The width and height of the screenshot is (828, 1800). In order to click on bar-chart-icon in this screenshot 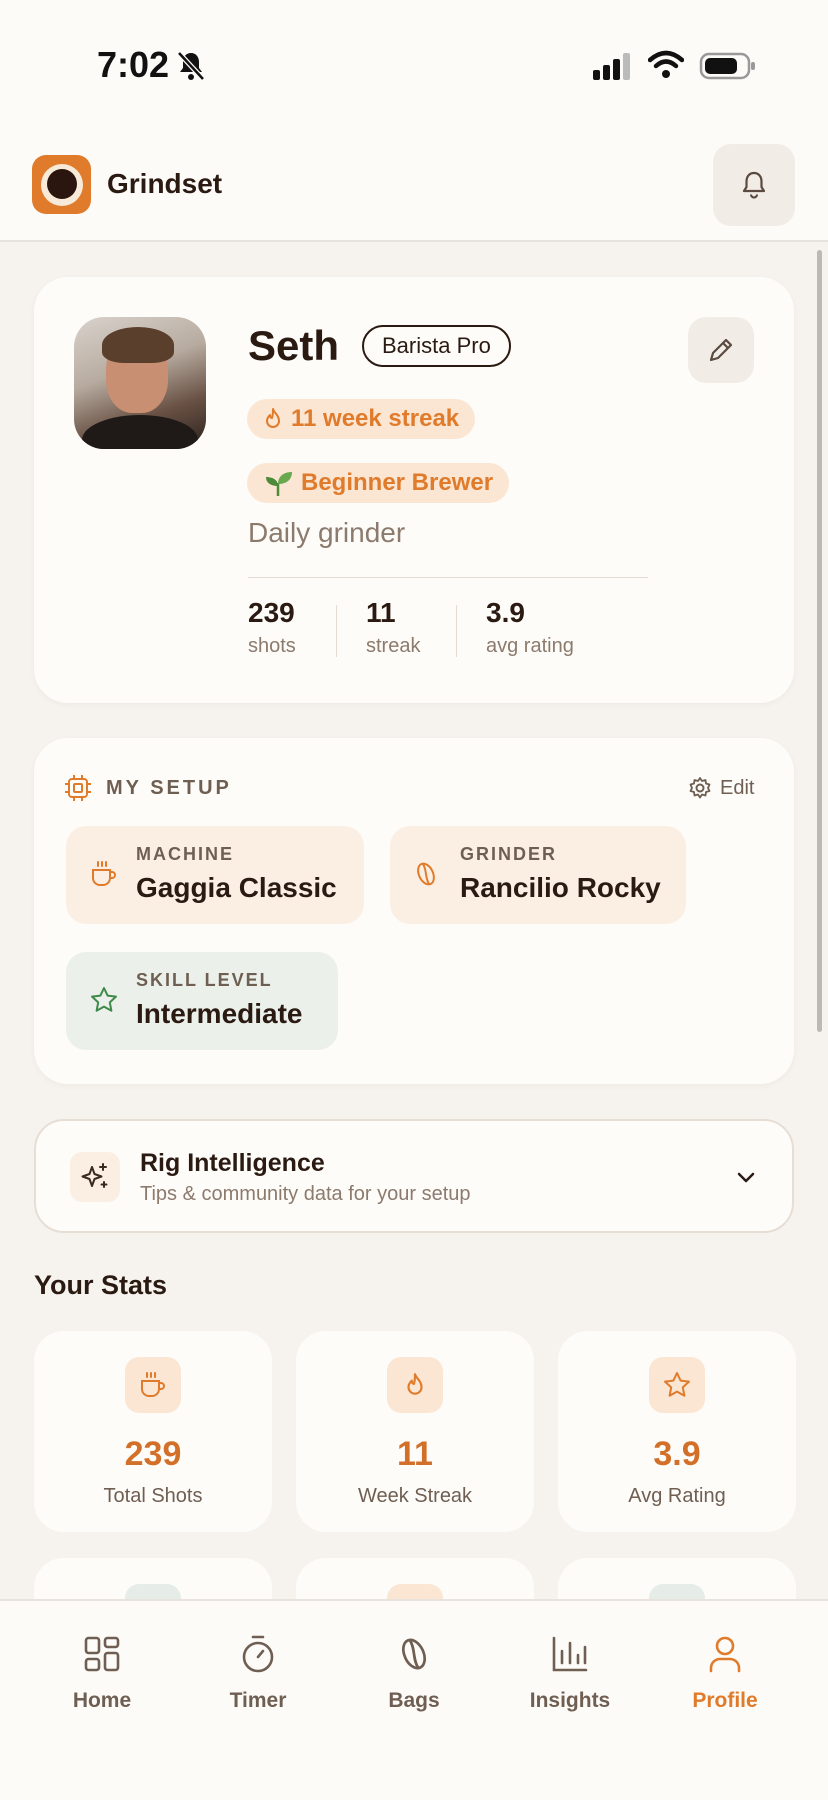, I will do `click(570, 1654)`.